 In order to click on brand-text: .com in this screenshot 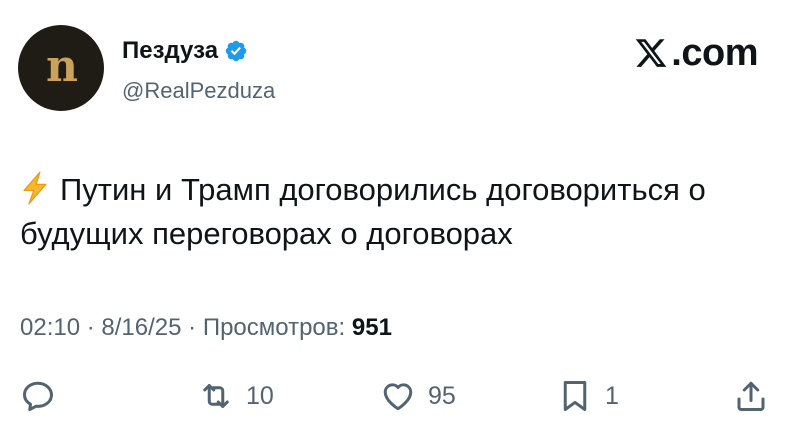, I will do `click(714, 53)`.